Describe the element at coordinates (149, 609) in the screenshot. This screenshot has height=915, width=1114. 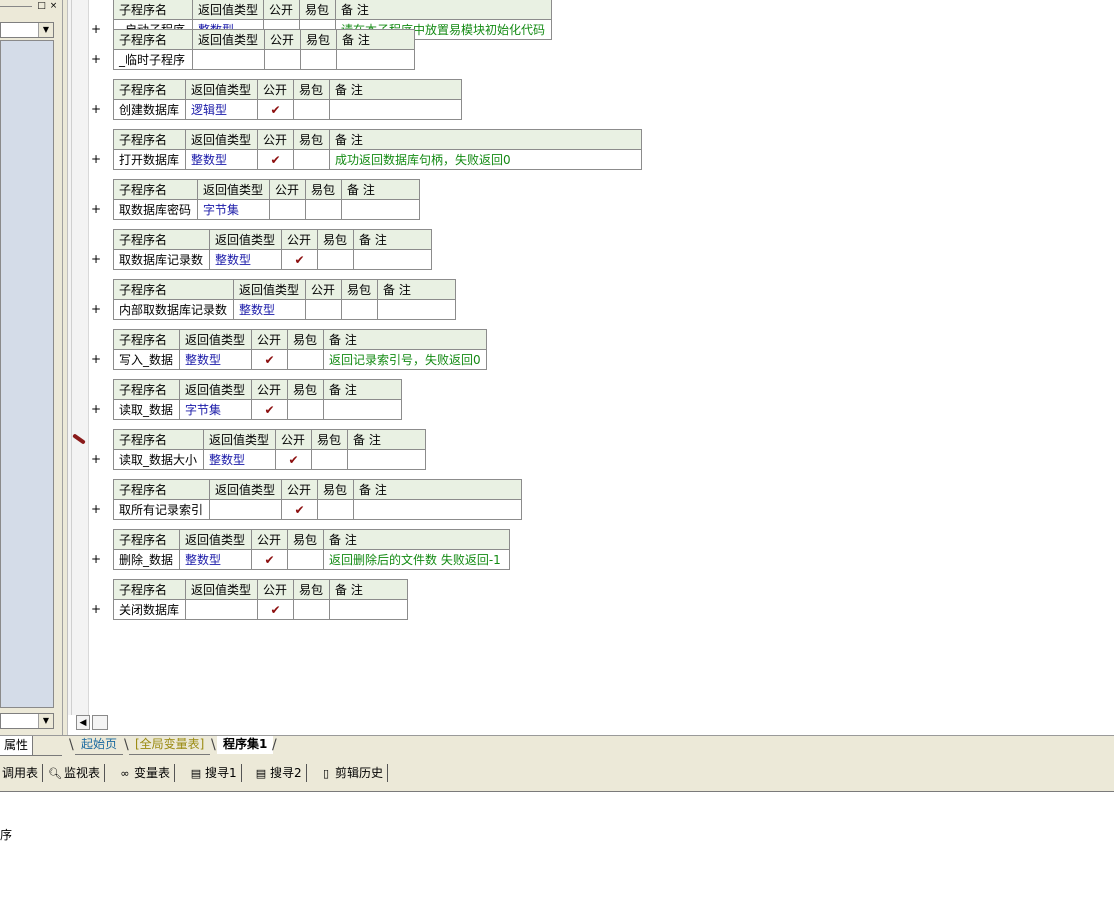
I see `proc-name-cell: 关闭数据库` at that location.